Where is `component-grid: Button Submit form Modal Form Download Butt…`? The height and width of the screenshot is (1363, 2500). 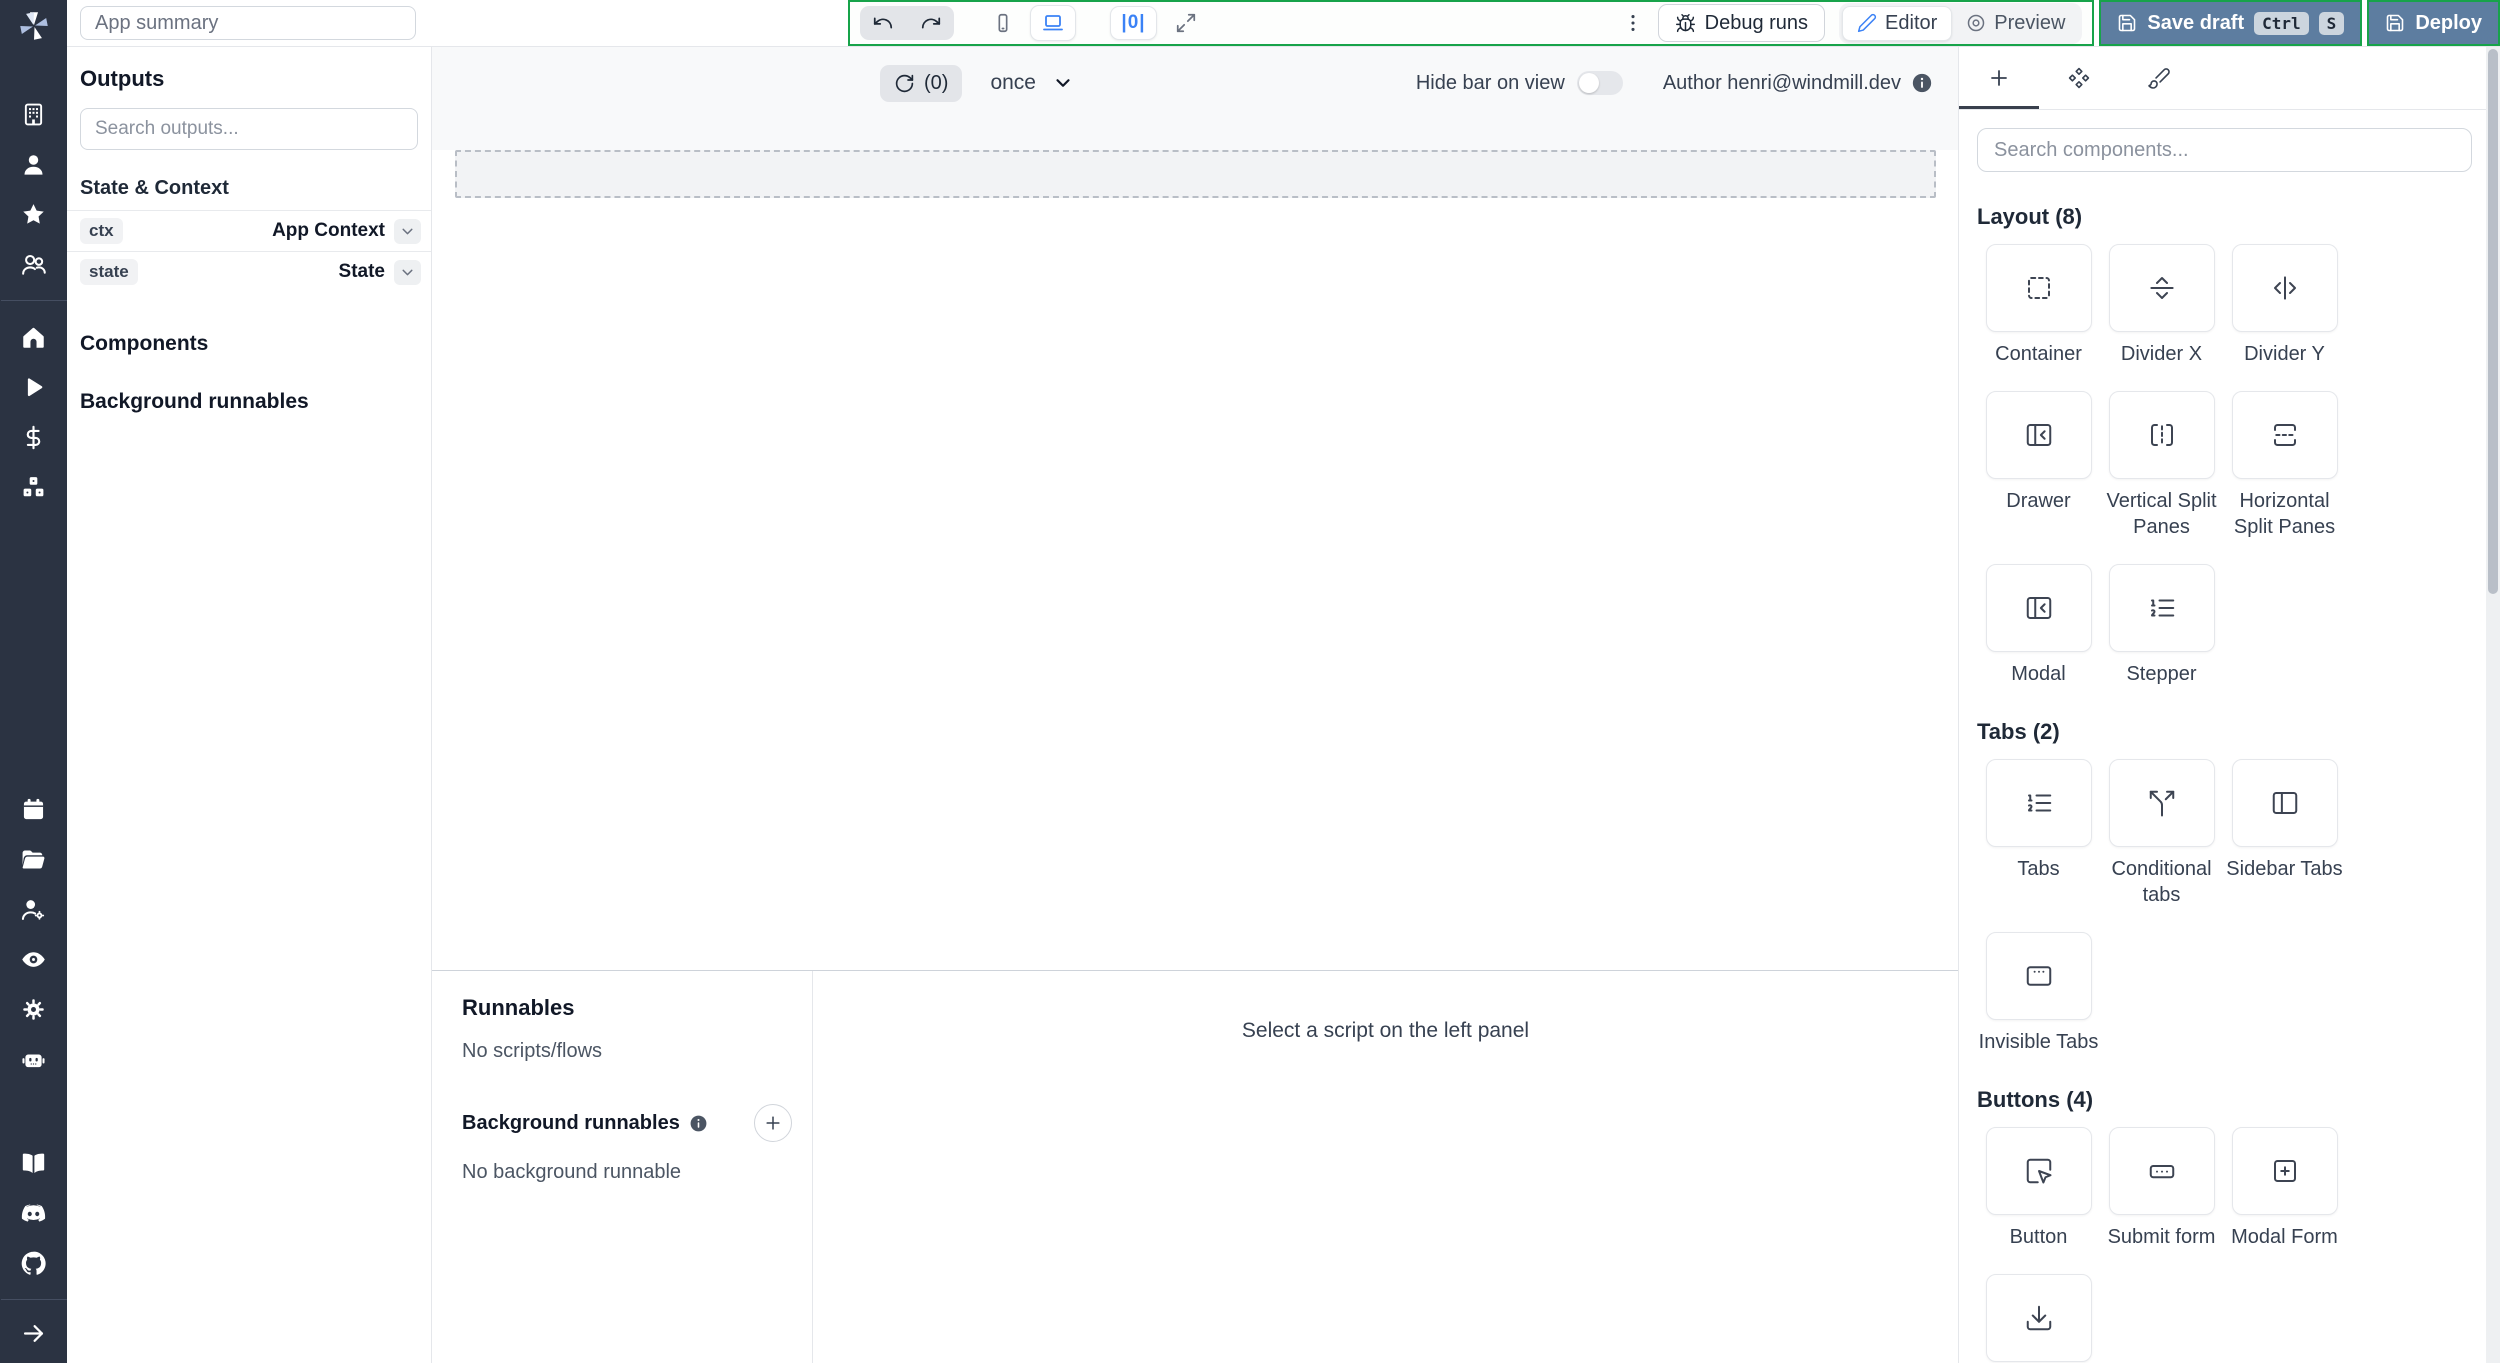
component-grid: Button Submit form Modal Form Download Butt… is located at coordinates (2229, 1245).